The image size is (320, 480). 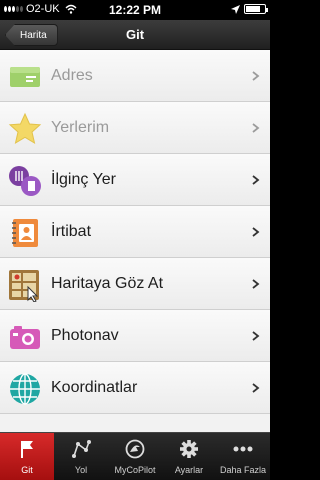 I want to click on flag-icon, so click(x=27, y=449).